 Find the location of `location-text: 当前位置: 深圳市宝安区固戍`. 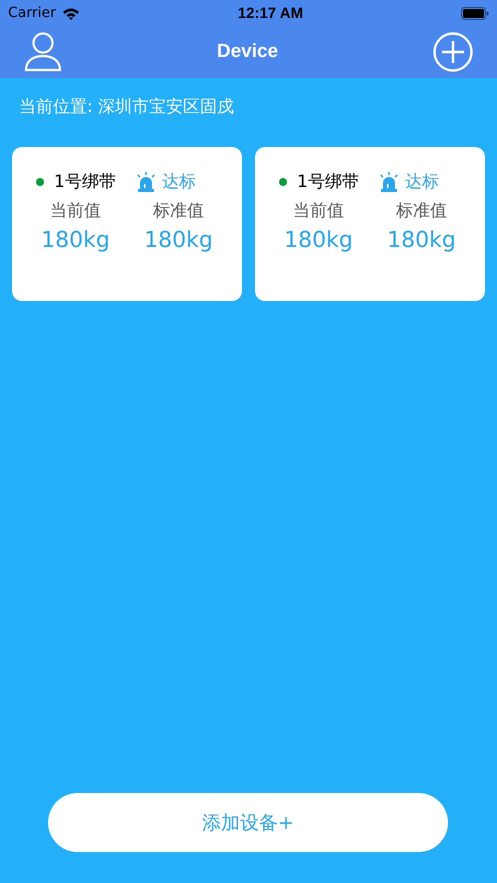

location-text: 当前位置: 深圳市宝安区固戍 is located at coordinates (127, 107).